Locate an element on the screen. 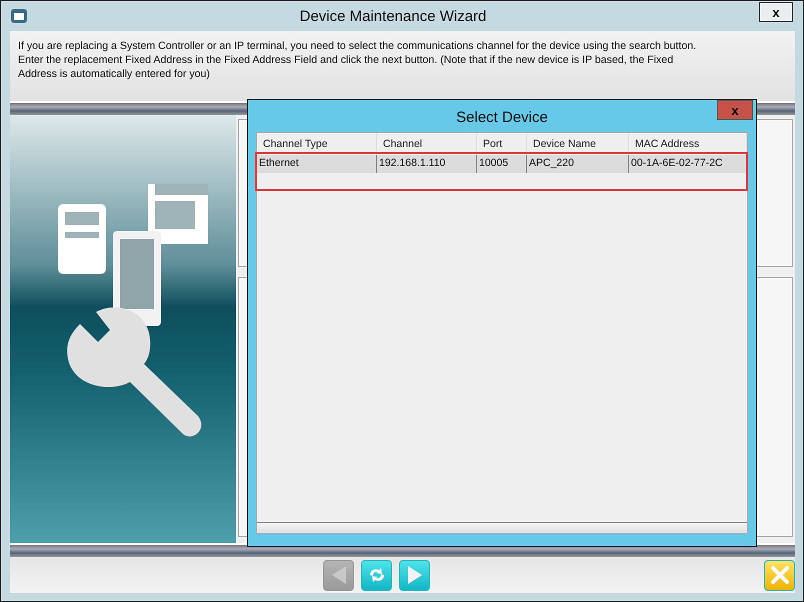  window-title: Device Maintenance Wizard is located at coordinates (393, 16).